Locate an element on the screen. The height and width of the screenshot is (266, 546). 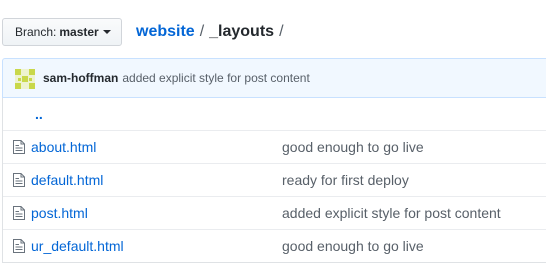
branch-name: master is located at coordinates (79, 32).